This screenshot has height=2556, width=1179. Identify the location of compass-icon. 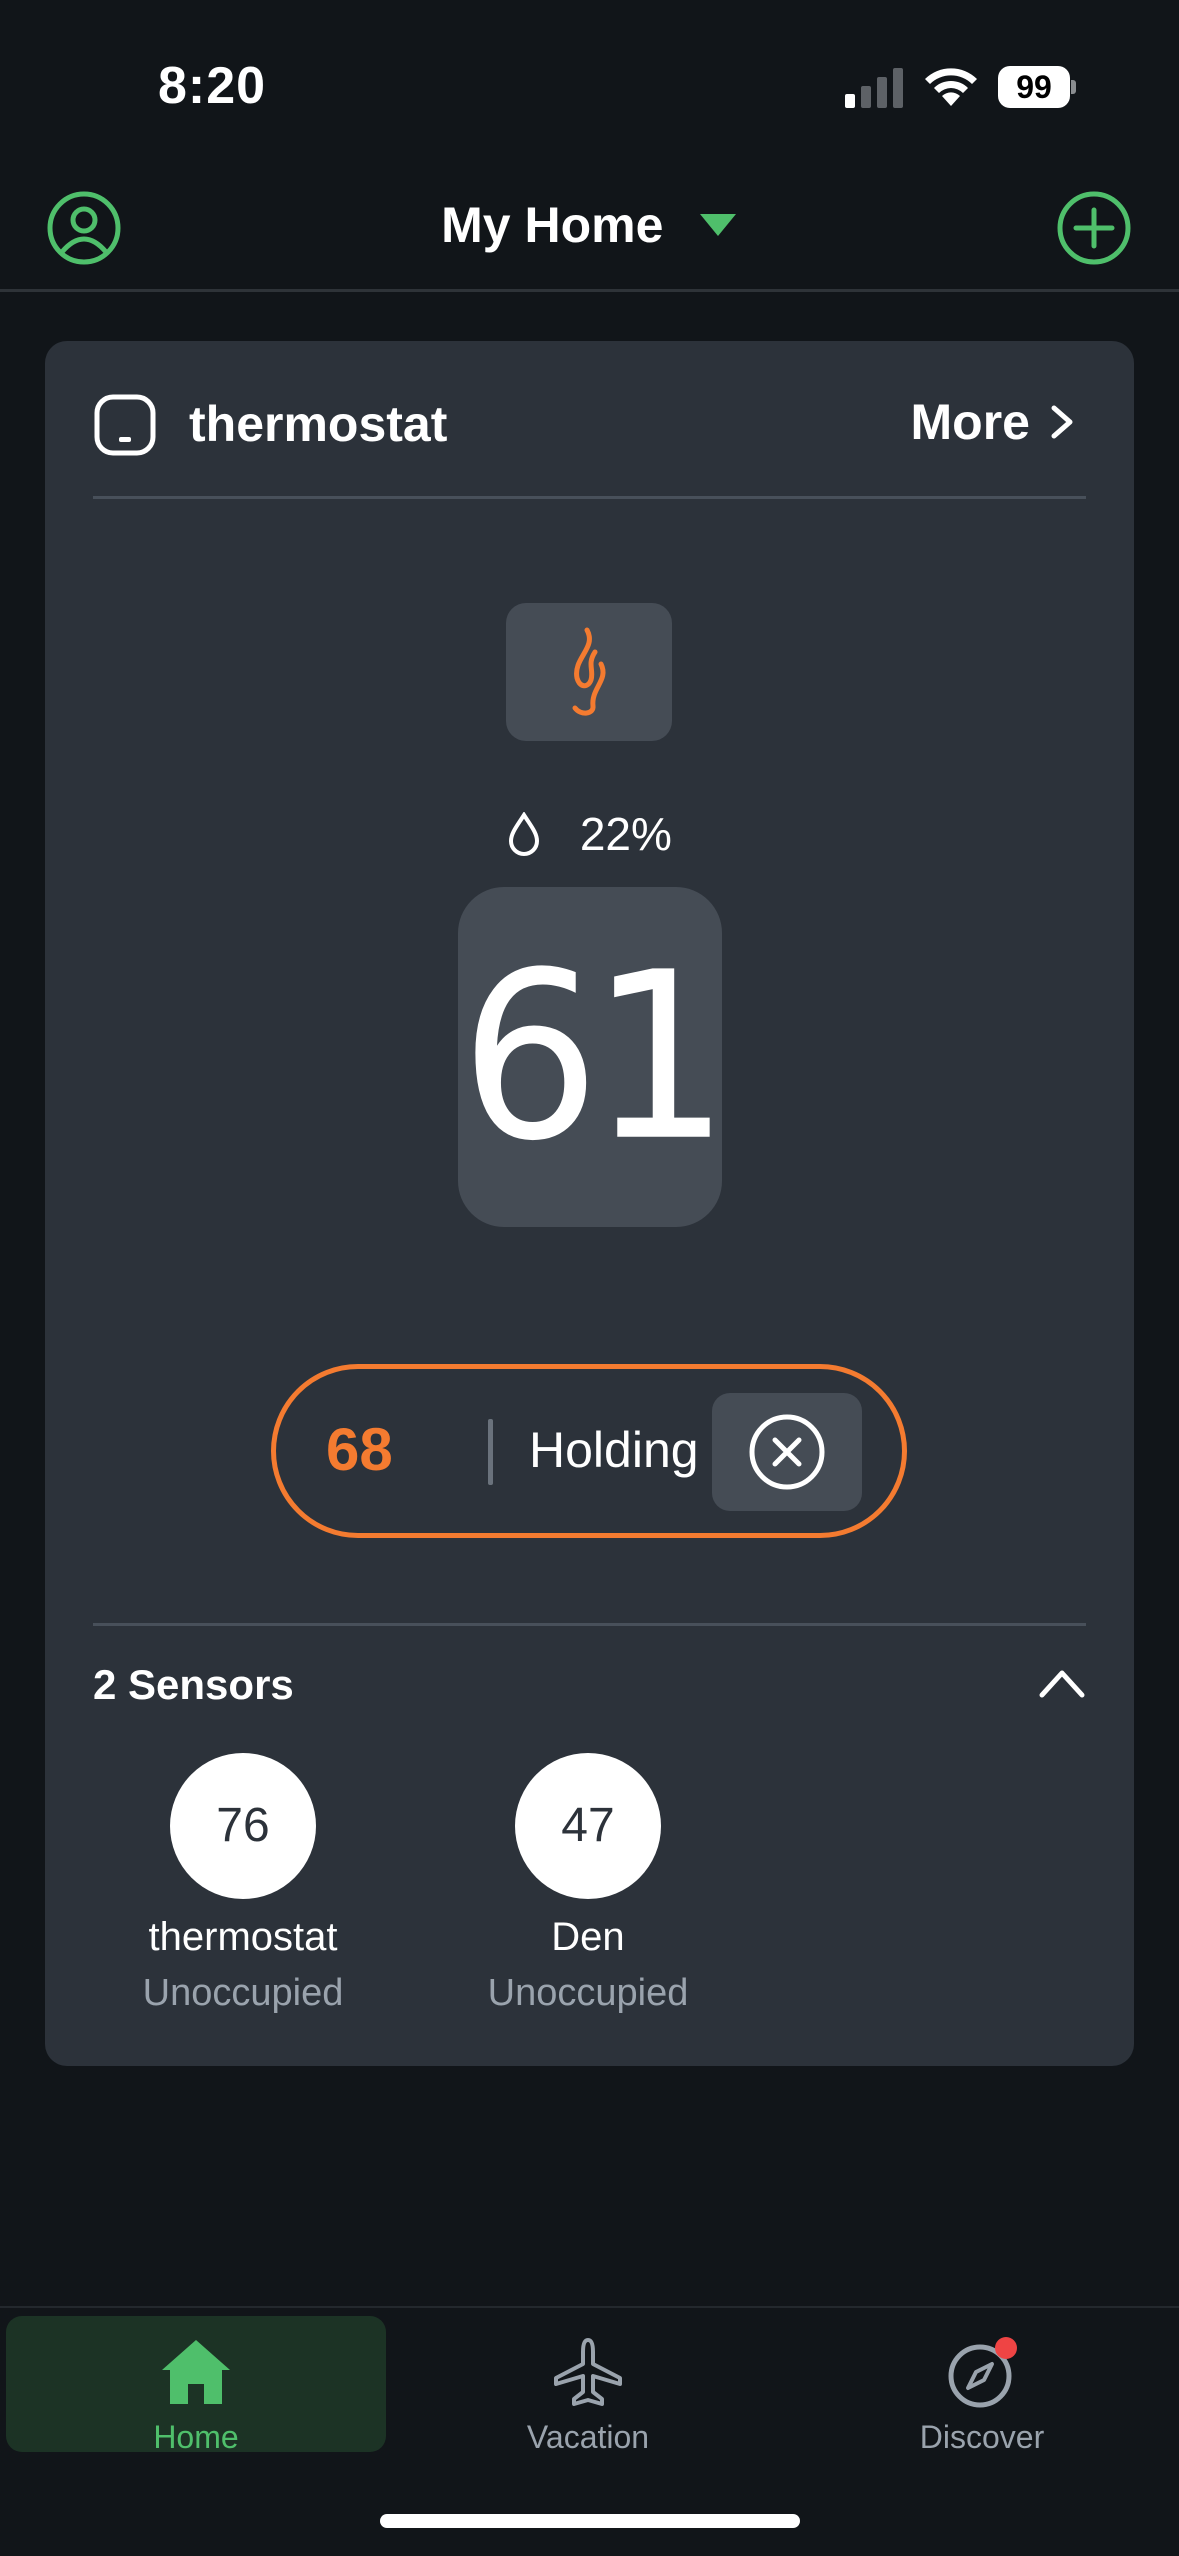
(982, 2372).